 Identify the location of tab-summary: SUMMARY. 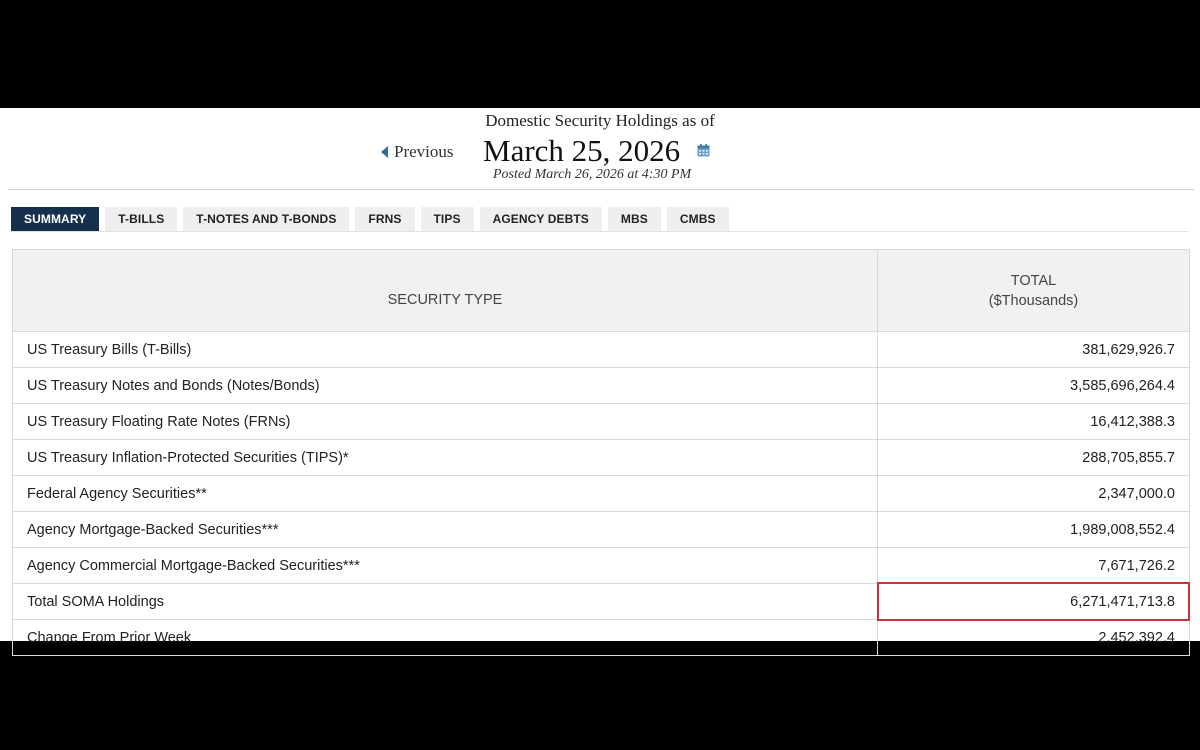
(55, 219).